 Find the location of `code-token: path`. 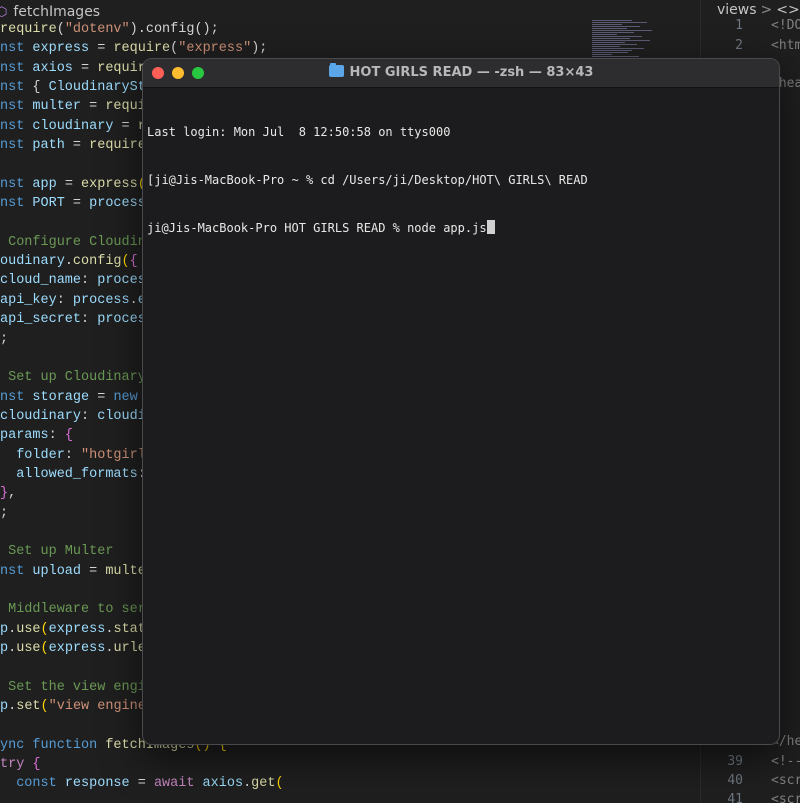

code-token: path is located at coordinates (48, 146).